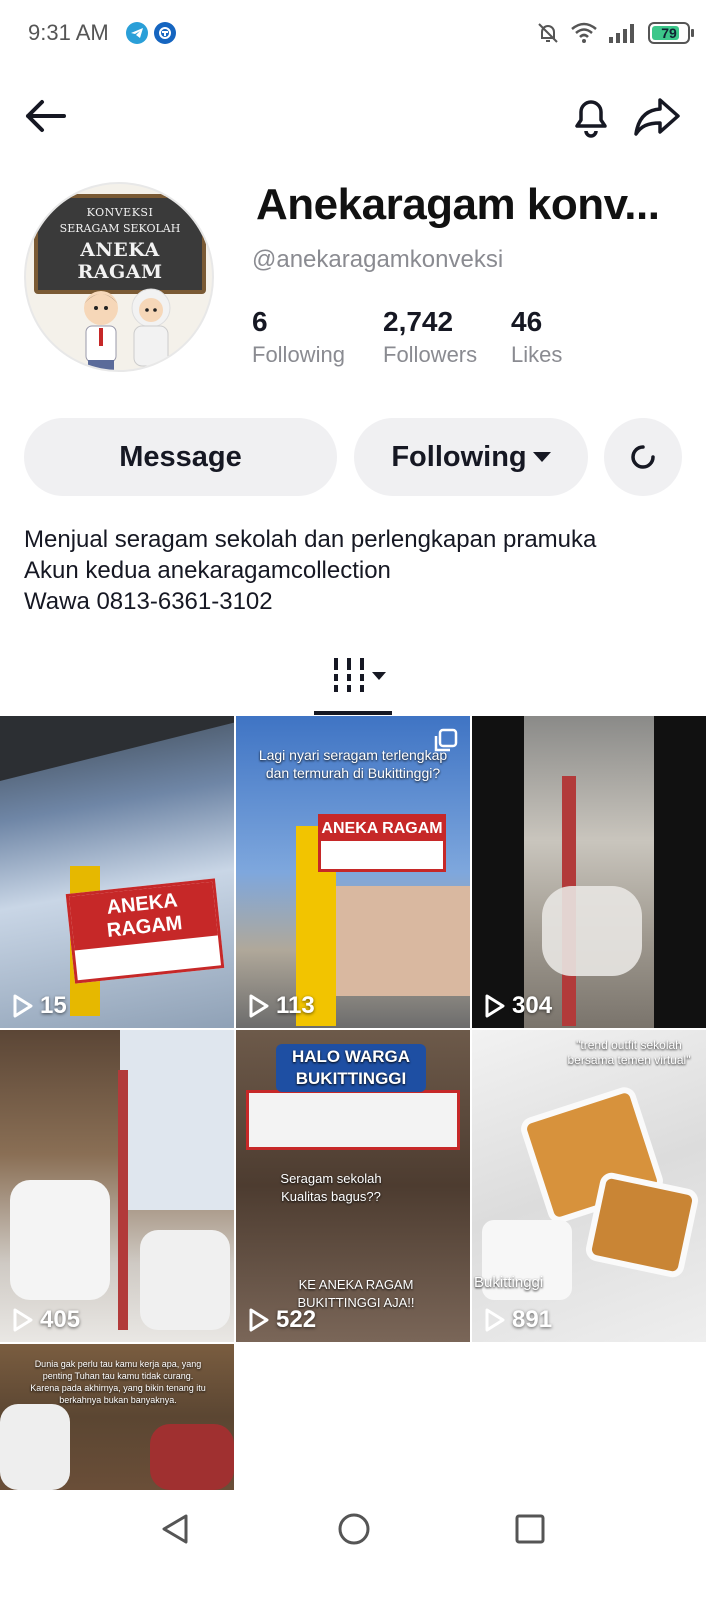 This screenshot has height=1600, width=720. What do you see at coordinates (378, 259) in the screenshot?
I see `username-handle: @anekaragamkonveksi` at bounding box center [378, 259].